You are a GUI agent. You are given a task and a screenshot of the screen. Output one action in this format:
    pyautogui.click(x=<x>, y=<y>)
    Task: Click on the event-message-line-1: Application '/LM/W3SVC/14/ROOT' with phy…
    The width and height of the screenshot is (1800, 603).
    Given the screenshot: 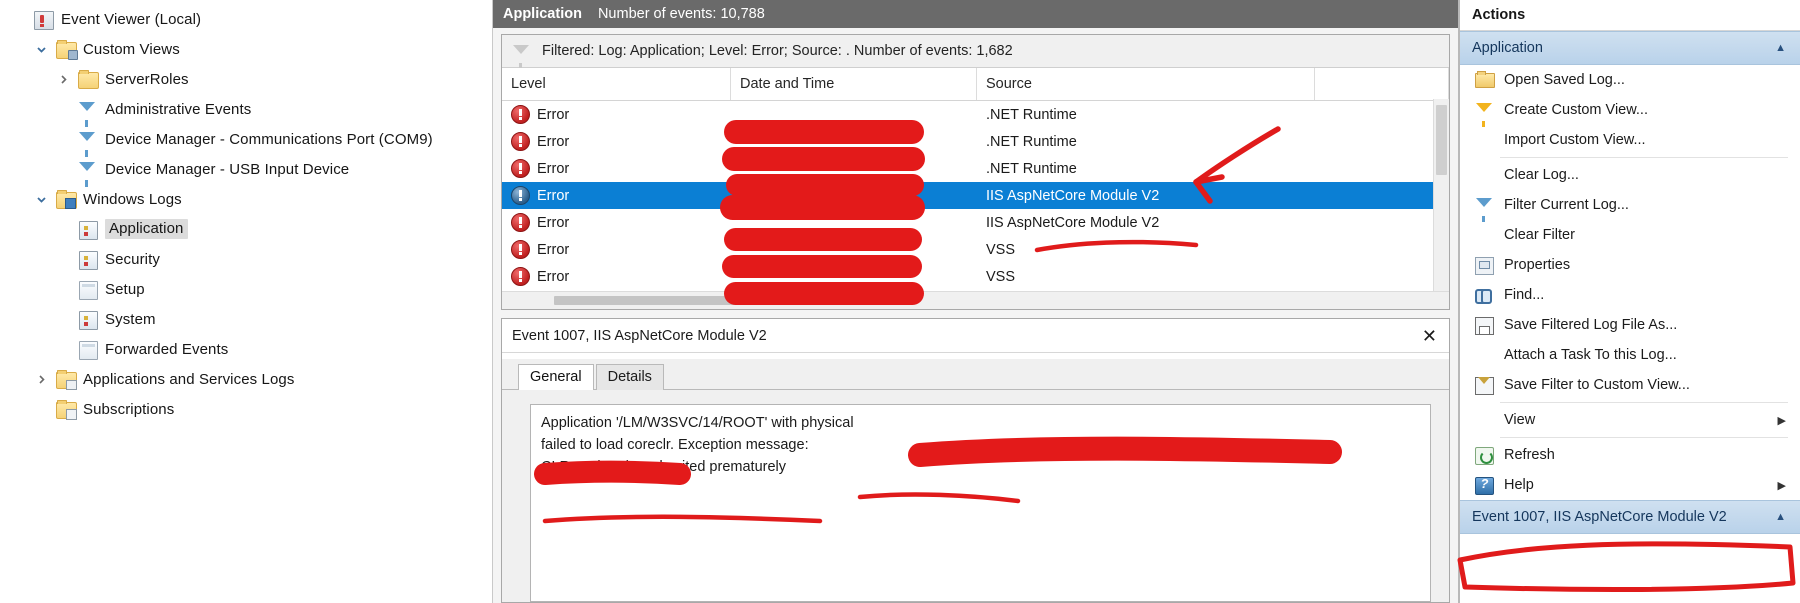 What is the action you would take?
    pyautogui.click(x=697, y=423)
    